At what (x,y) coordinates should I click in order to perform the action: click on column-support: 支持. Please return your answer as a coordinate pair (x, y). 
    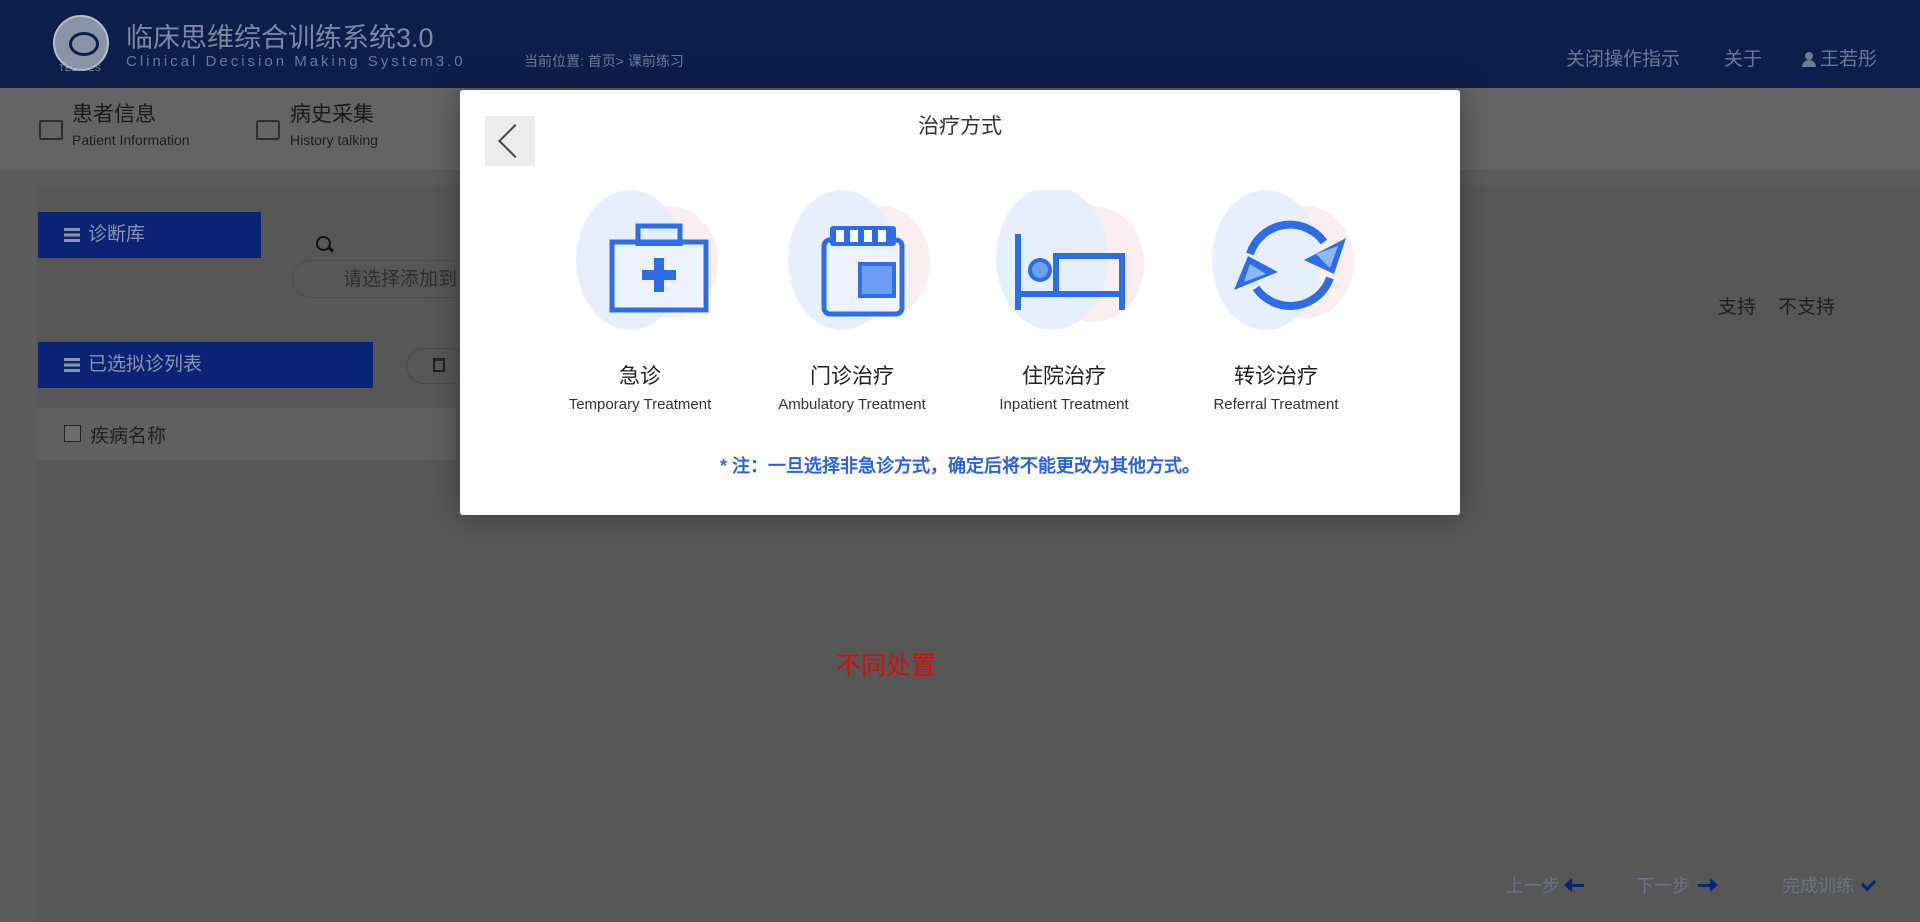
    Looking at the image, I should click on (1737, 307).